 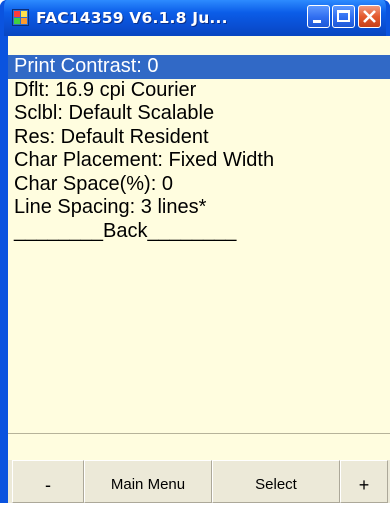 I want to click on softkey-bar: - Main Menu Select +, so click(x=199, y=481).